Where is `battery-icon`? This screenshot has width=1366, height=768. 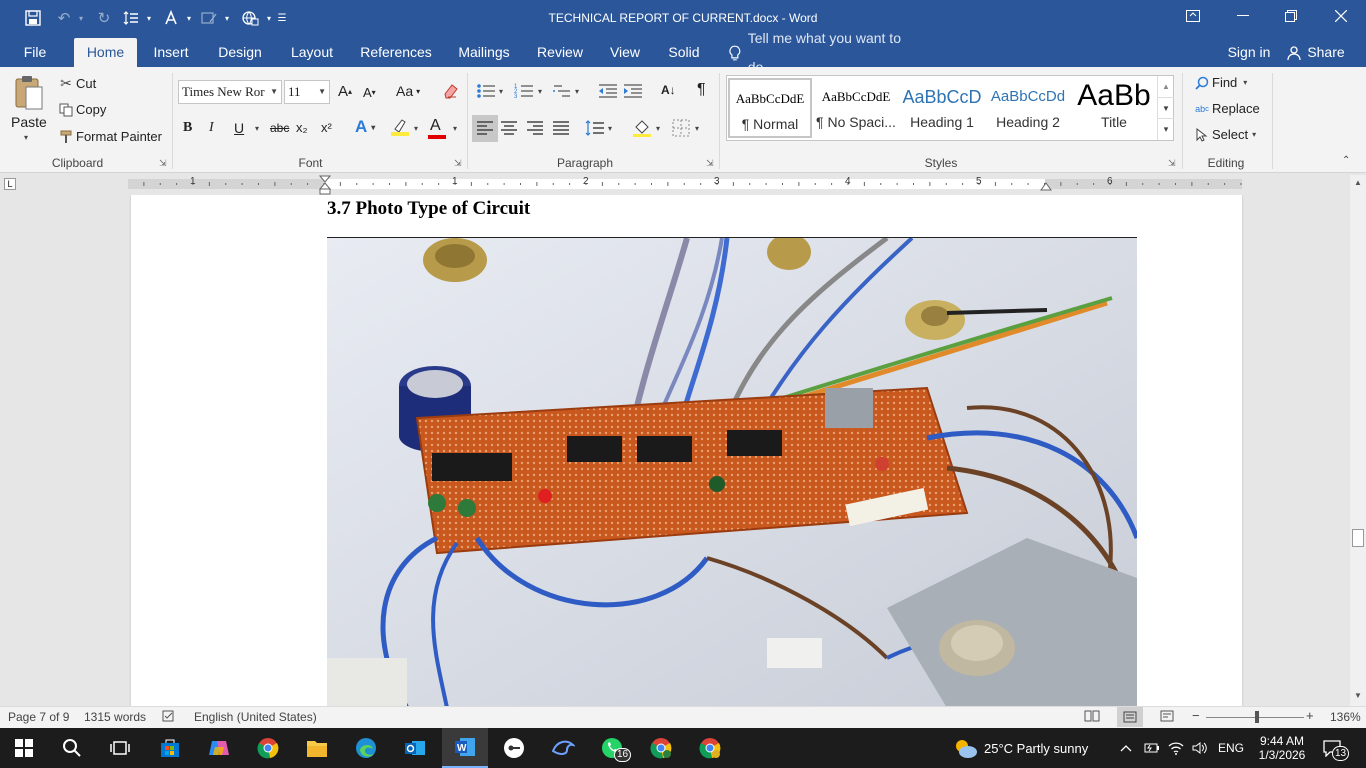
battery-icon is located at coordinates (1152, 748).